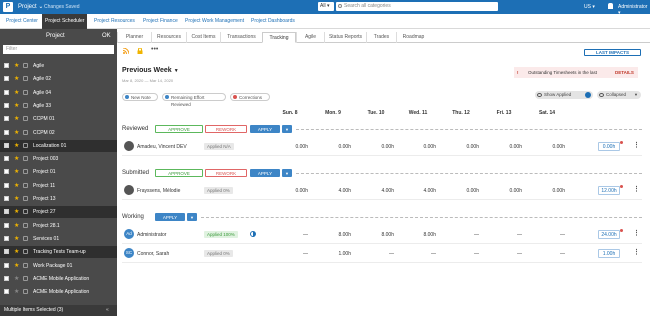  Describe the element at coordinates (140, 51) in the screenshot. I see `lock-icon` at that location.